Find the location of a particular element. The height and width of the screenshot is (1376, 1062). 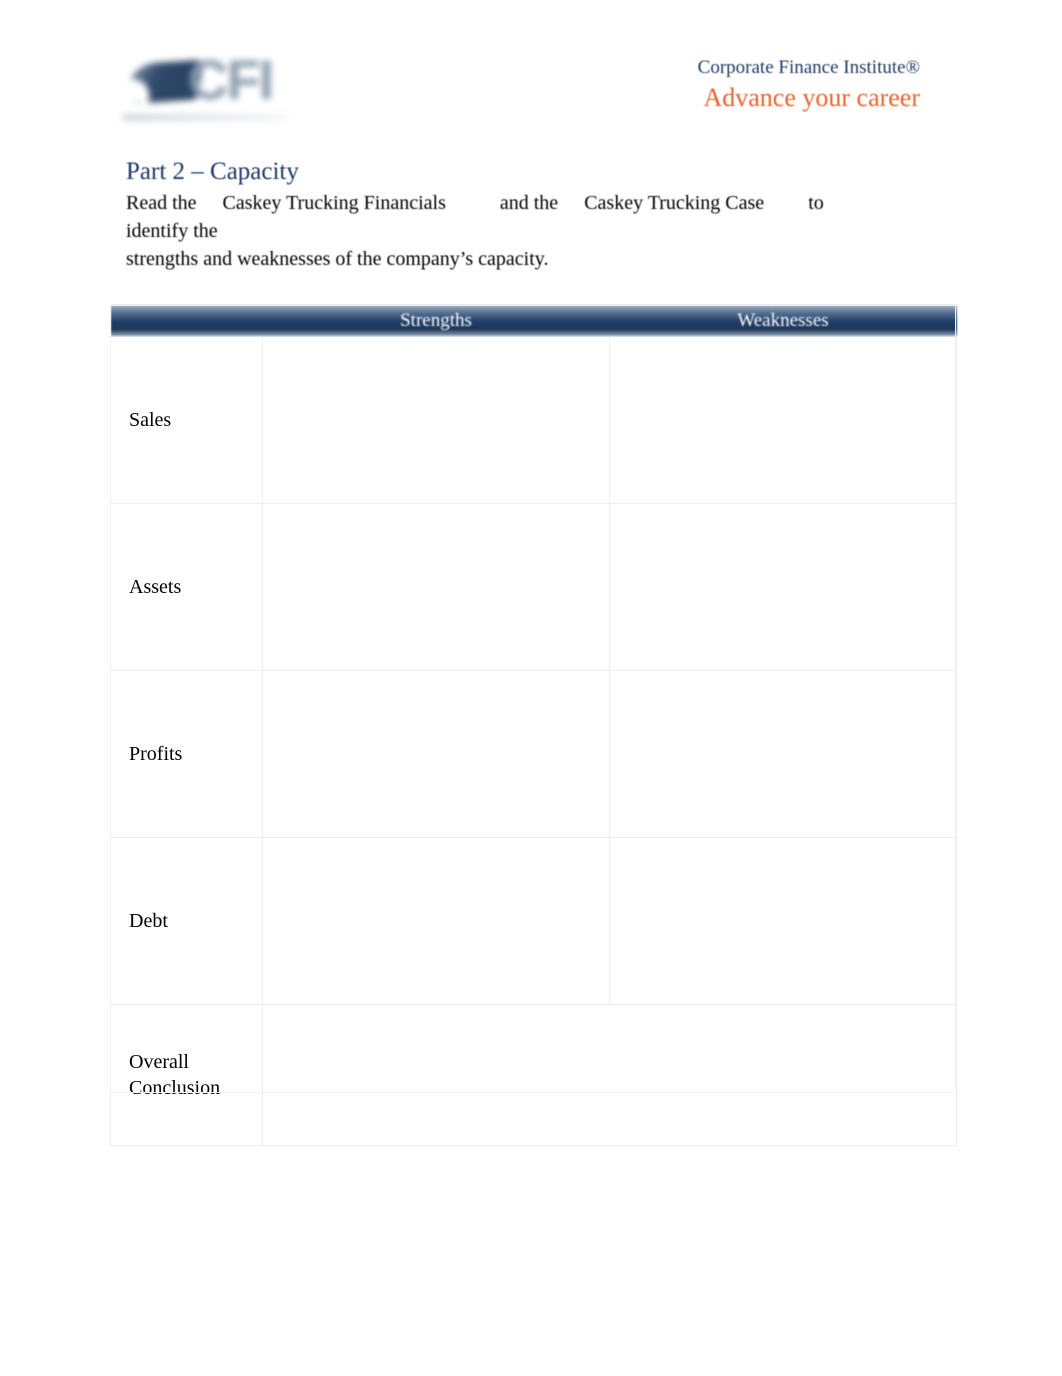

table-header-row: Strengths Weaknesses is located at coordinates (533, 321).